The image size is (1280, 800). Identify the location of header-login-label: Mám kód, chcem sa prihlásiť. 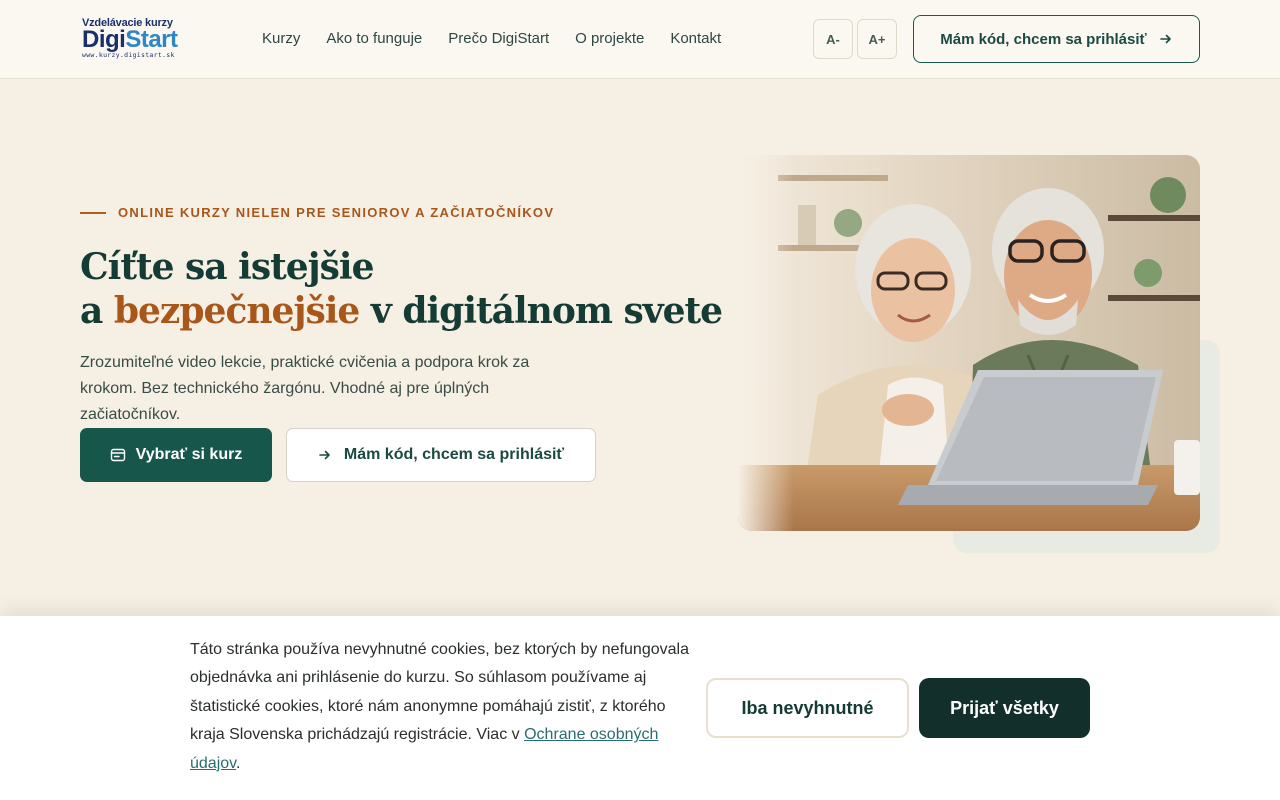
(1043, 39).